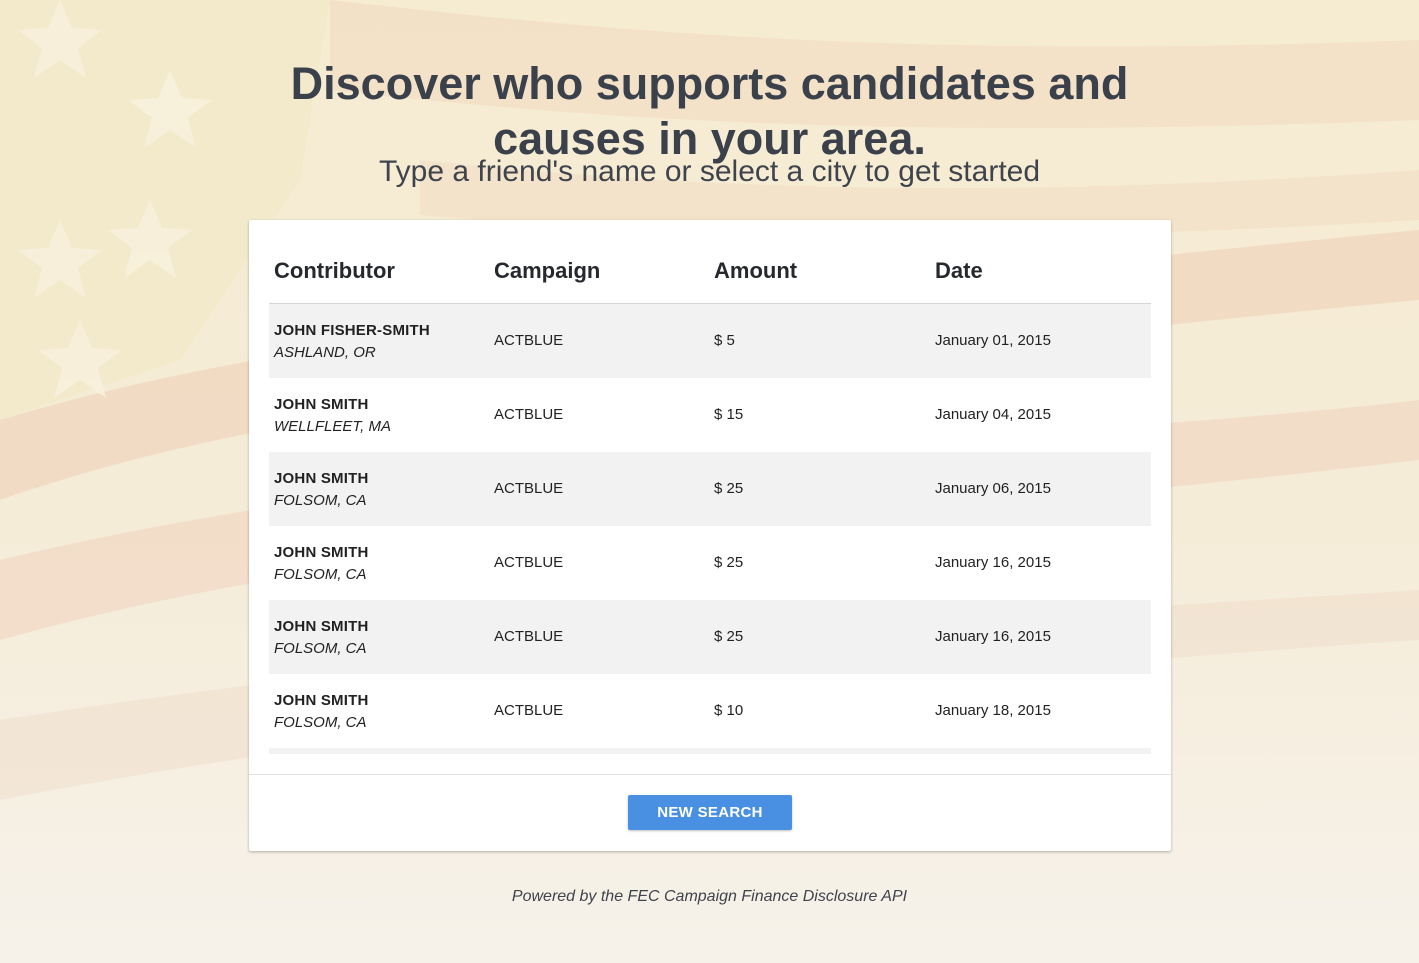 The width and height of the screenshot is (1419, 963). Describe the element at coordinates (993, 710) in the screenshot. I see `date-cell: January 18, 2015` at that location.